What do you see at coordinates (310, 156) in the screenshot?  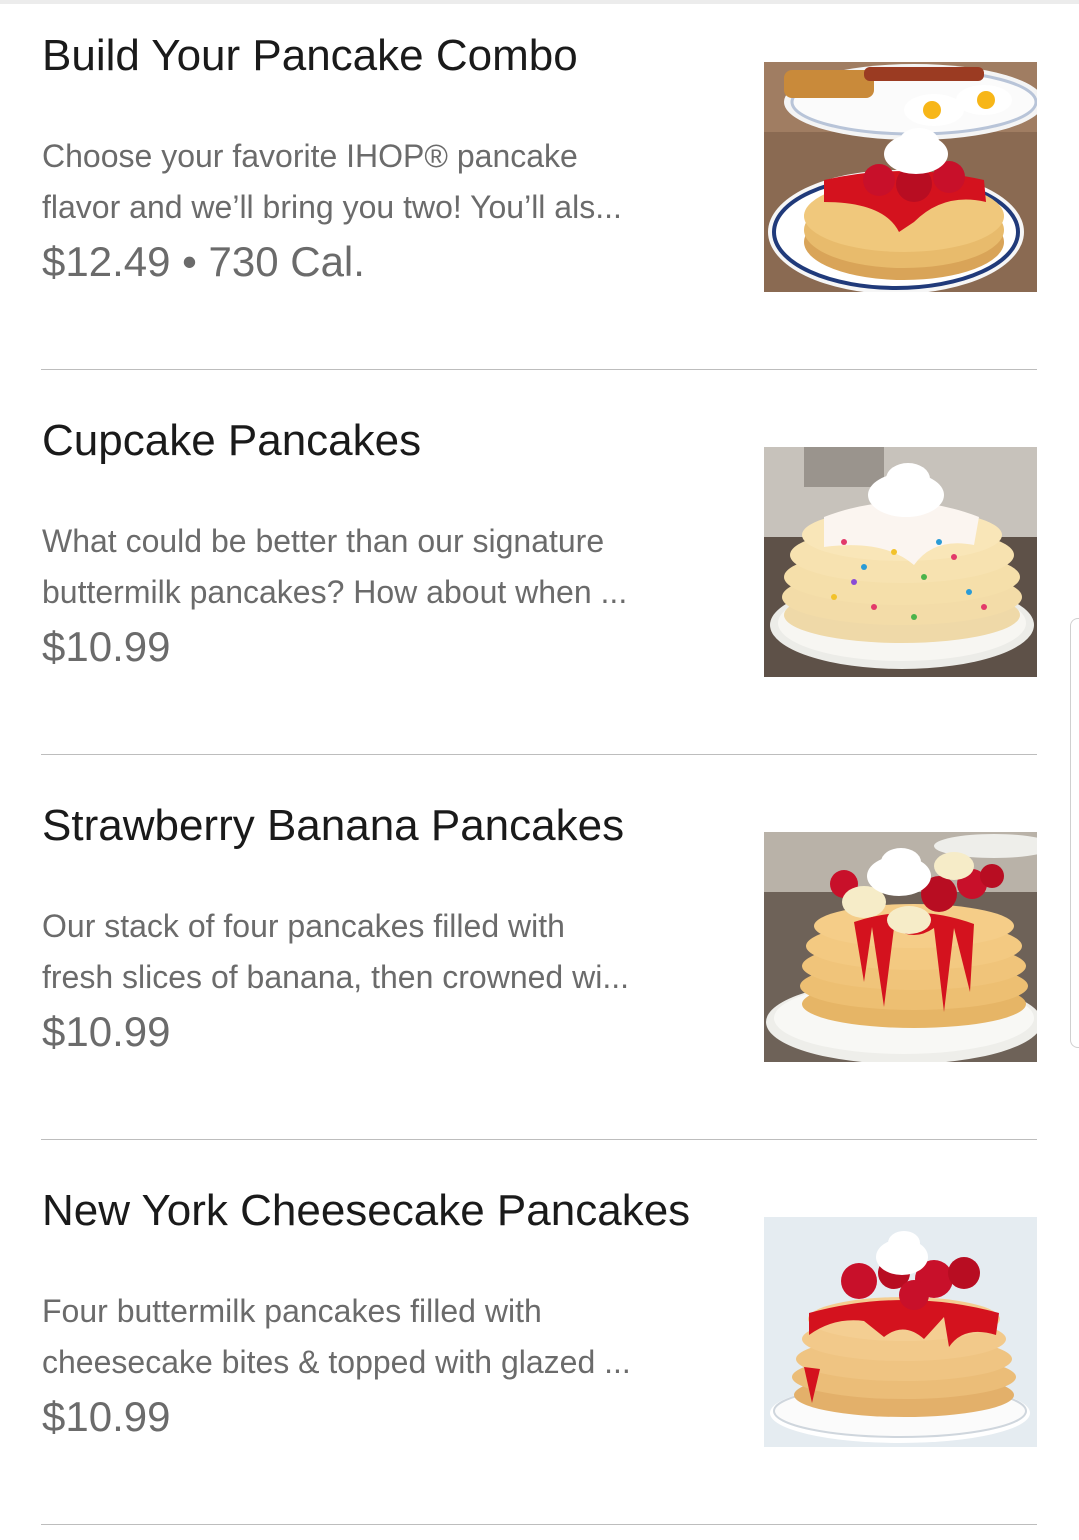 I see `description-line: Choose your favorite IHOP® pancake` at bounding box center [310, 156].